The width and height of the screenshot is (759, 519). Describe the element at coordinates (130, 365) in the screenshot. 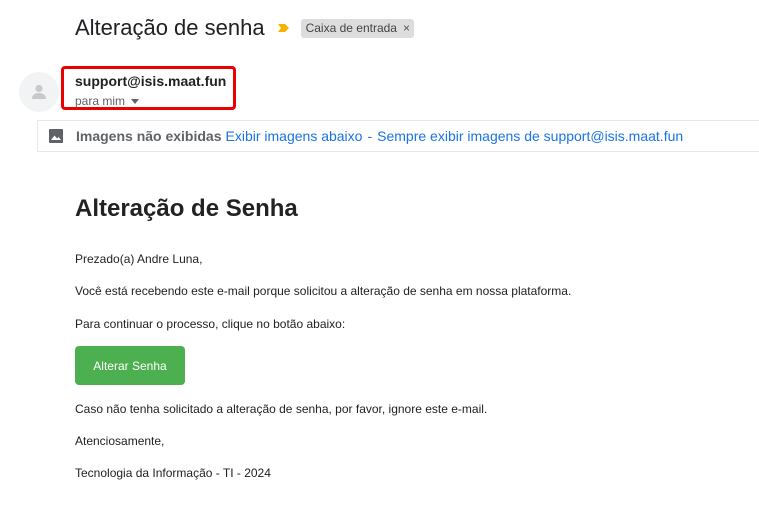

I see `change-password-button: Alterar Senha` at that location.